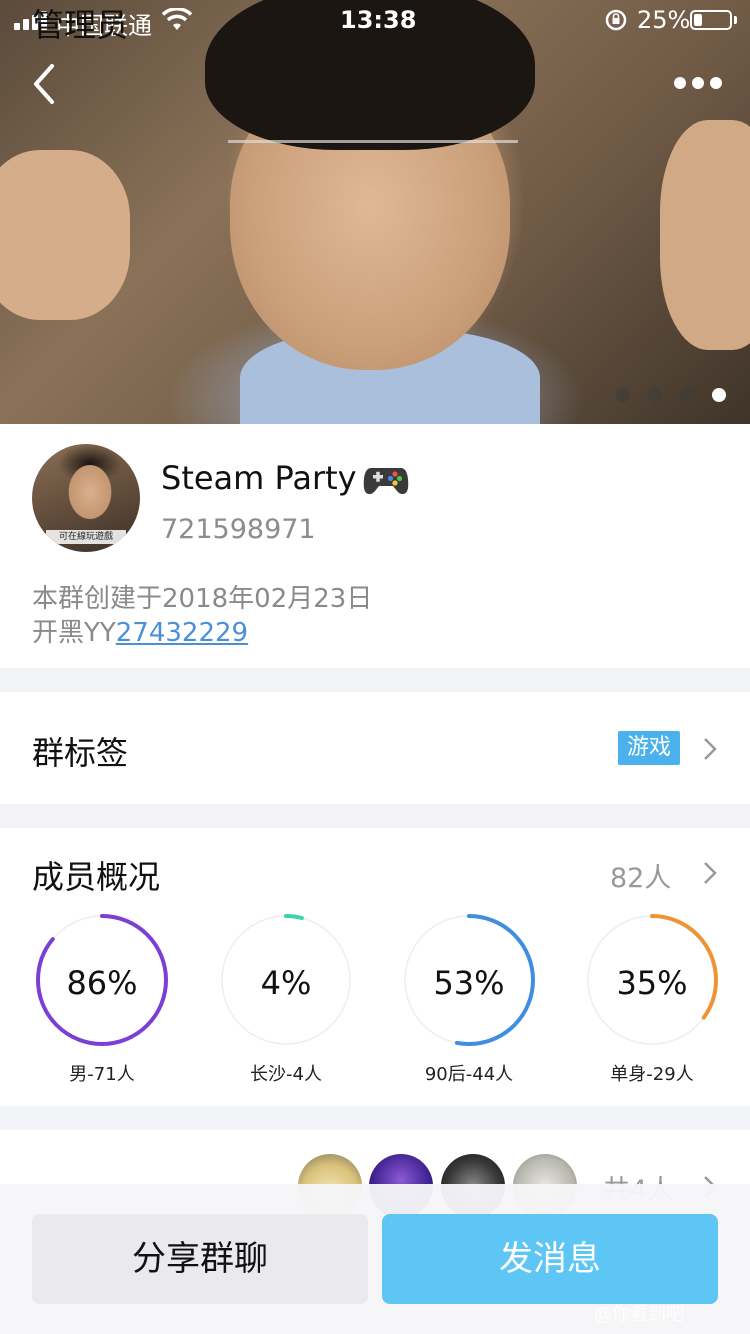 This screenshot has height=1334, width=750. I want to click on clock-time: 13:38, so click(378, 20).